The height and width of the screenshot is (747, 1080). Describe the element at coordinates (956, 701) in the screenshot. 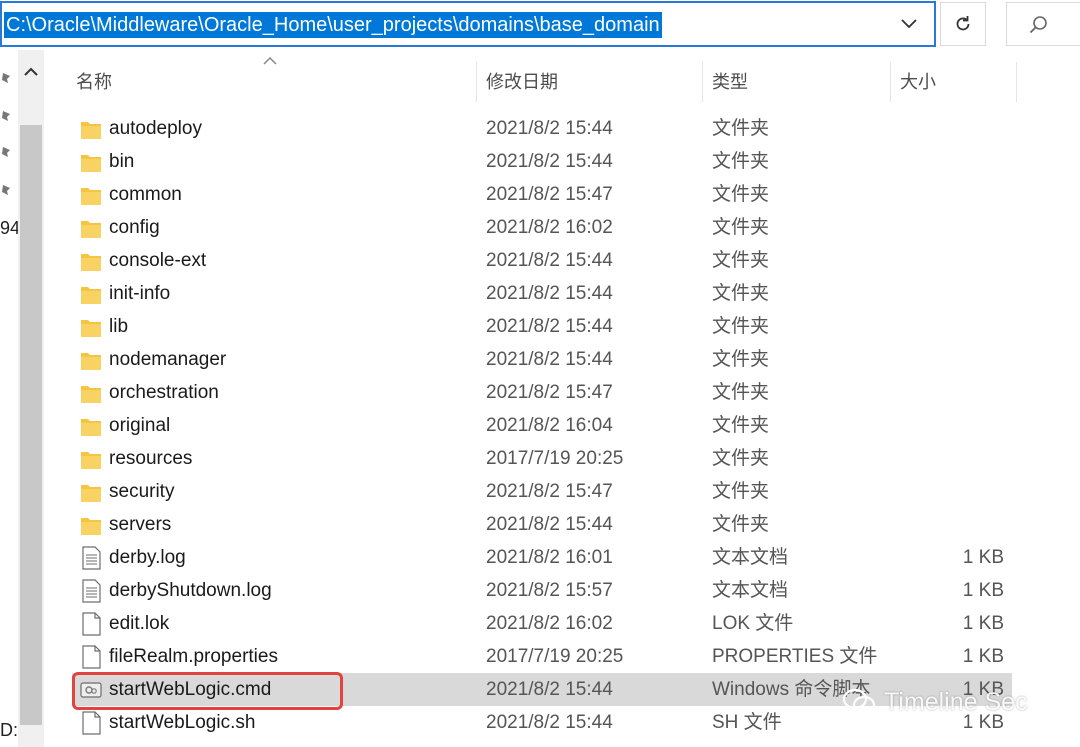

I see `watermark-text: Timeline Sec` at that location.